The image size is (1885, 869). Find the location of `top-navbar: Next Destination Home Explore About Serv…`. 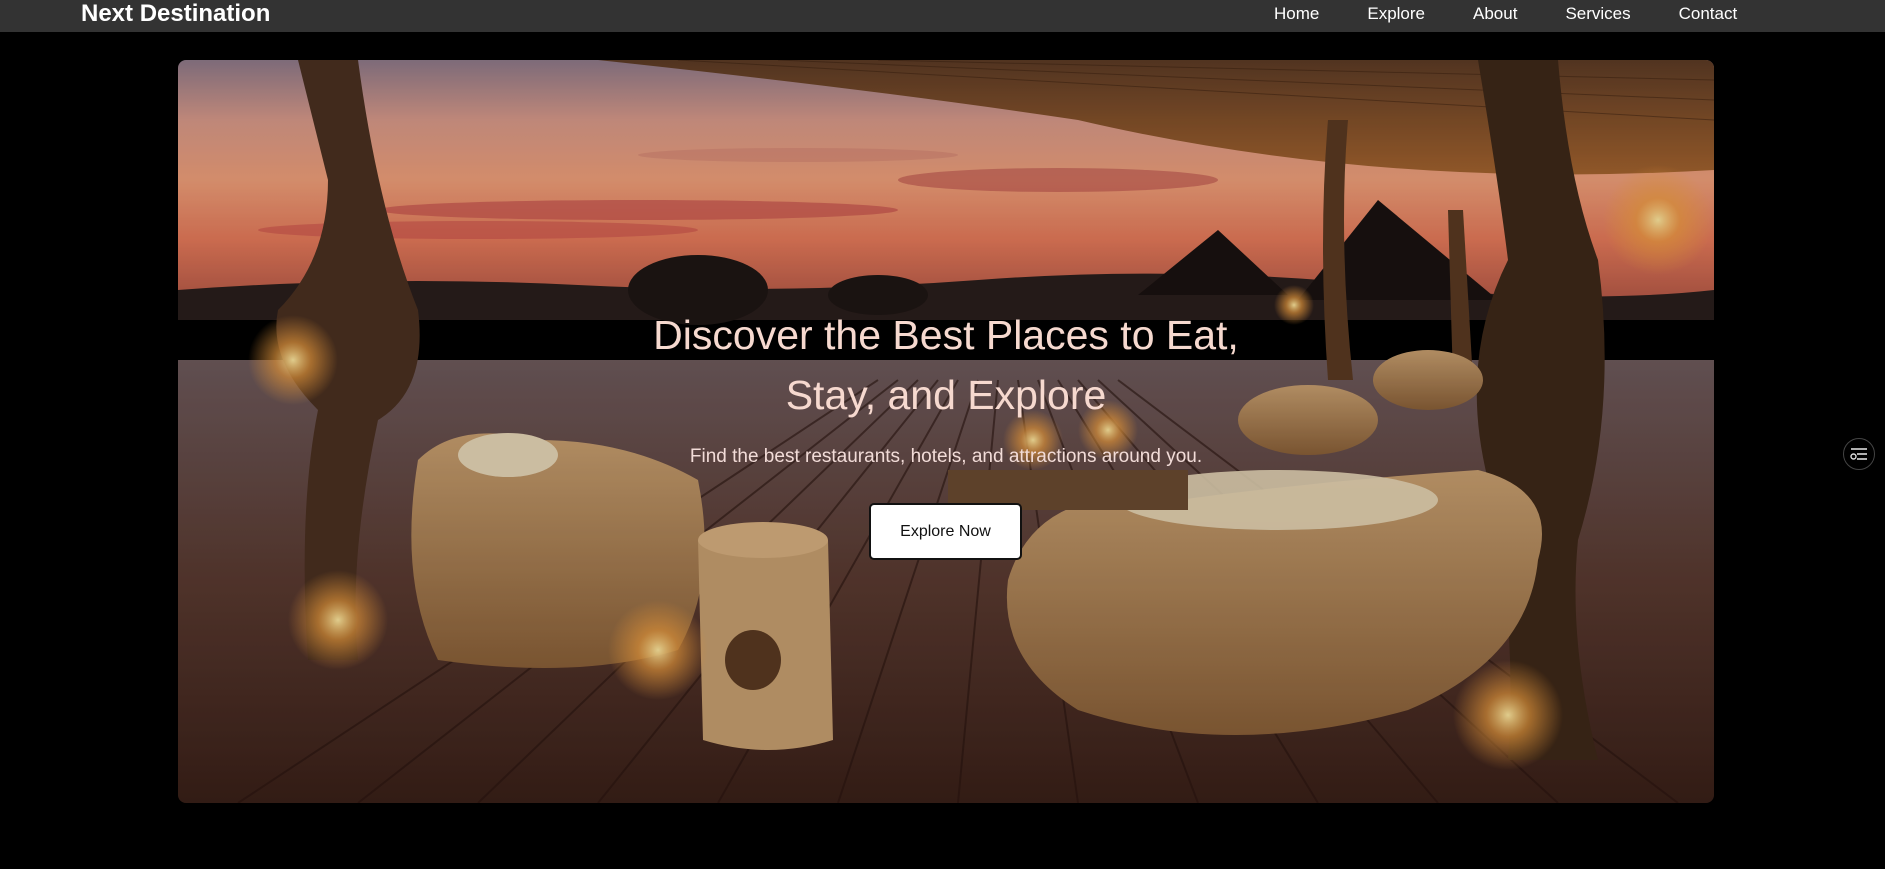

top-navbar: Next Destination Home Explore About Serv… is located at coordinates (942, 16).